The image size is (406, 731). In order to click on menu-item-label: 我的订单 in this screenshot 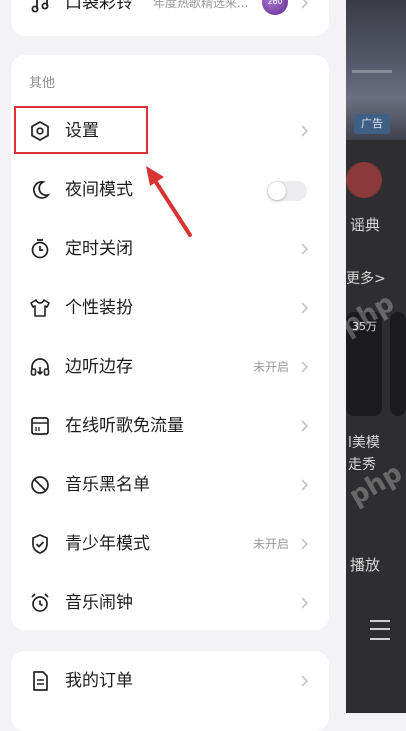, I will do `click(99, 681)`.